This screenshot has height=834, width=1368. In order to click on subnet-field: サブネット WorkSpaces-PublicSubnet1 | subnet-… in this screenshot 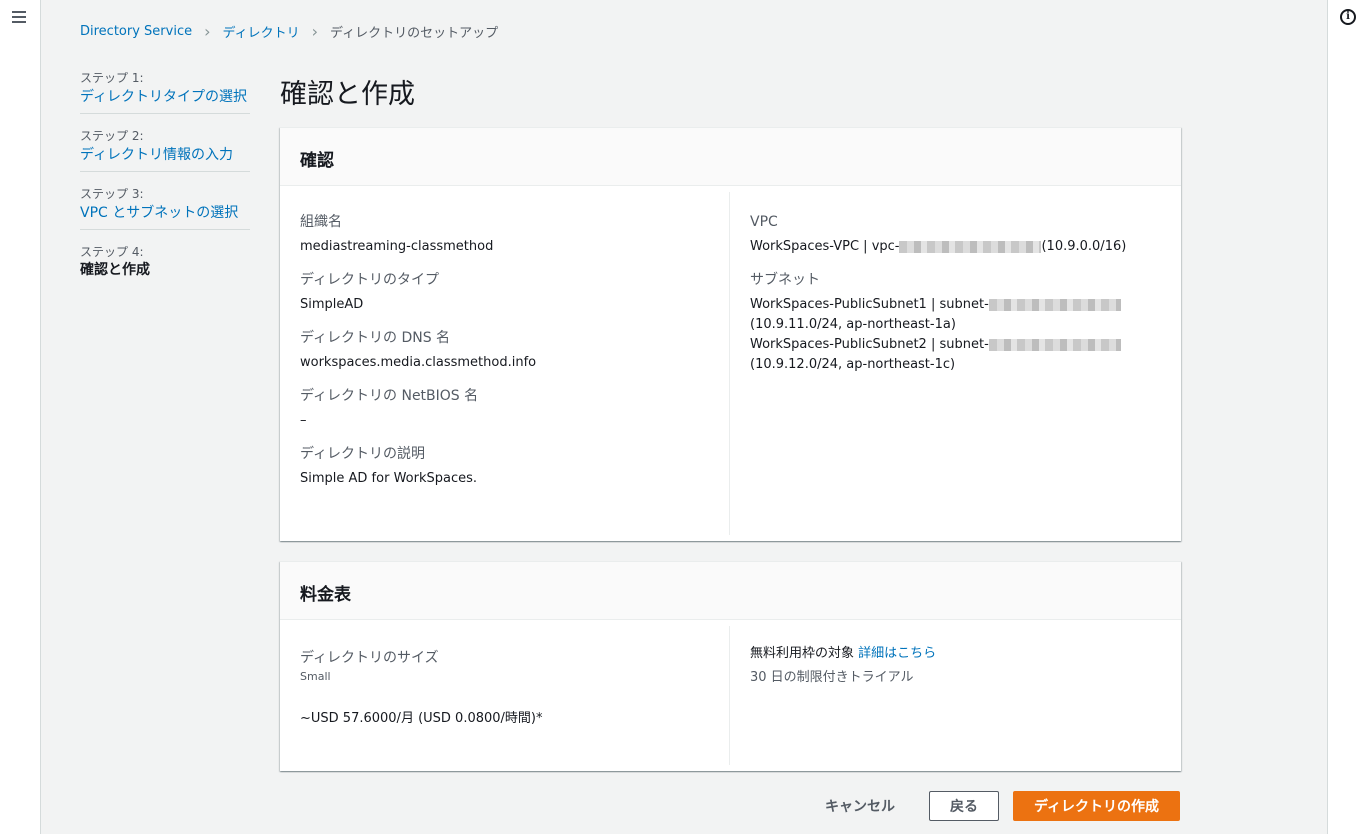, I will do `click(955, 322)`.